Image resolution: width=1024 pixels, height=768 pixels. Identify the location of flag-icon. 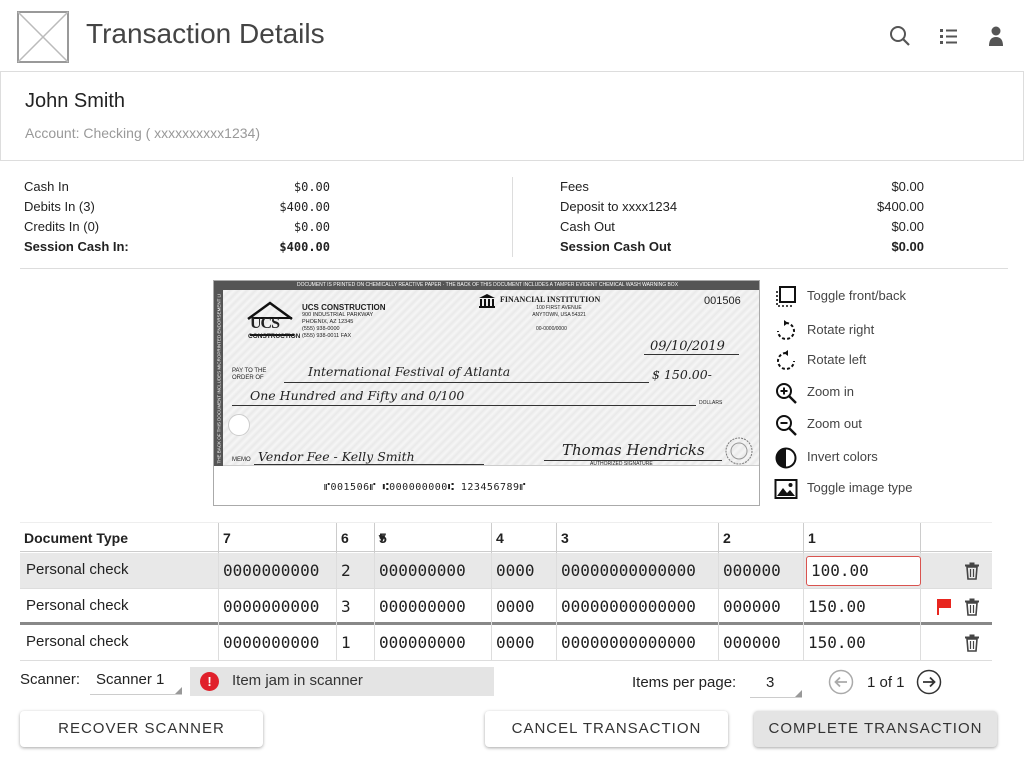
(944, 609).